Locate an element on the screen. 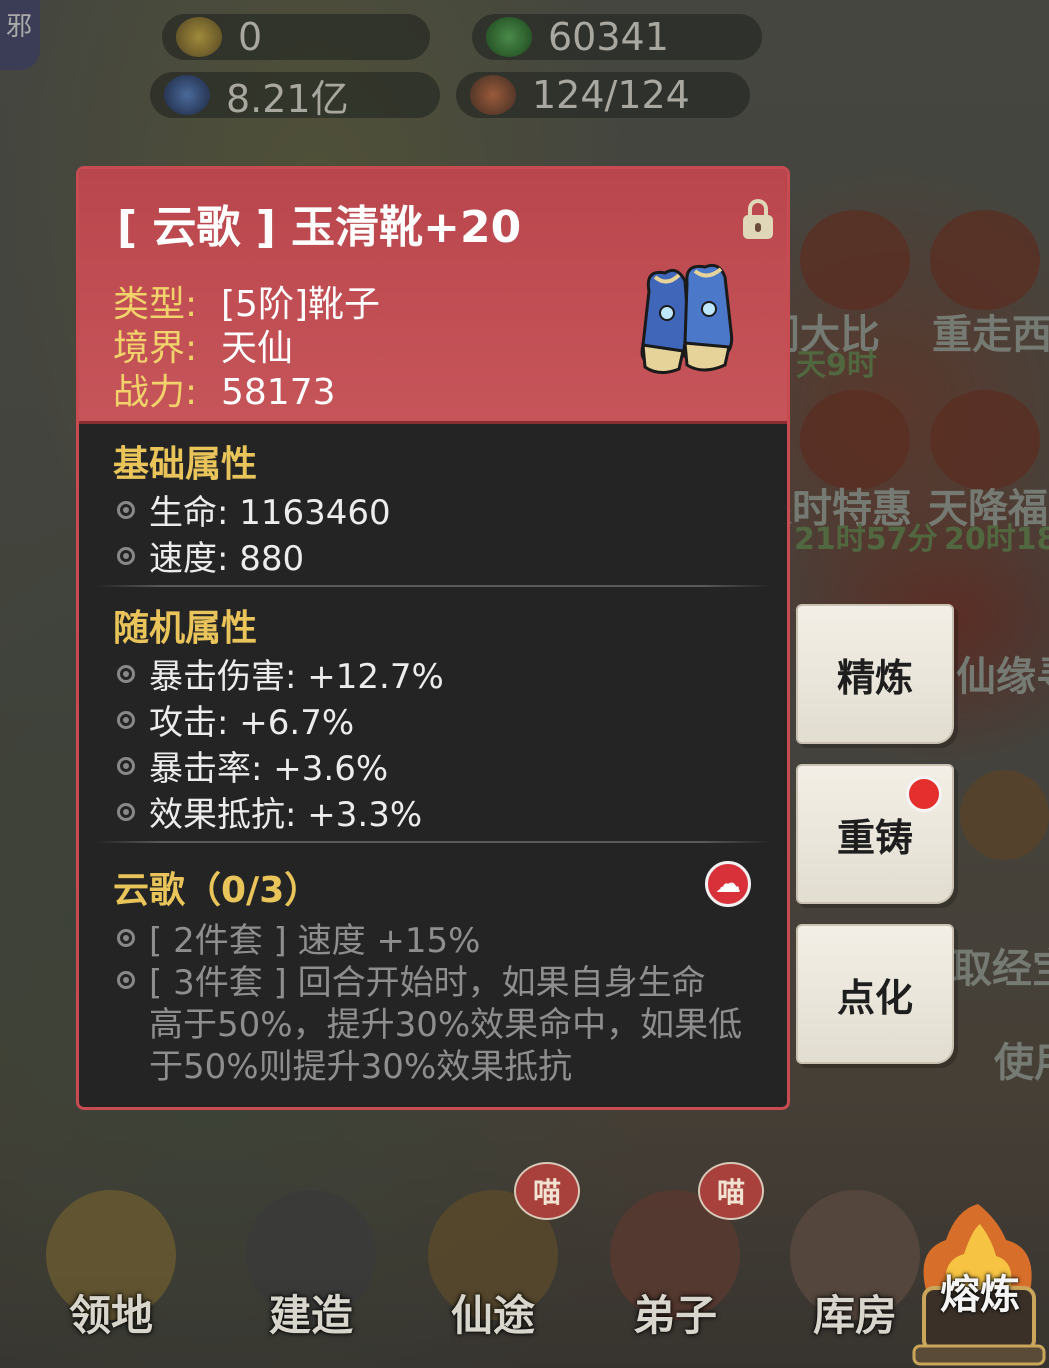 Image resolution: width=1049 pixels, height=1368 pixels. item-power-row: 战力: 58173 is located at coordinates (224, 389).